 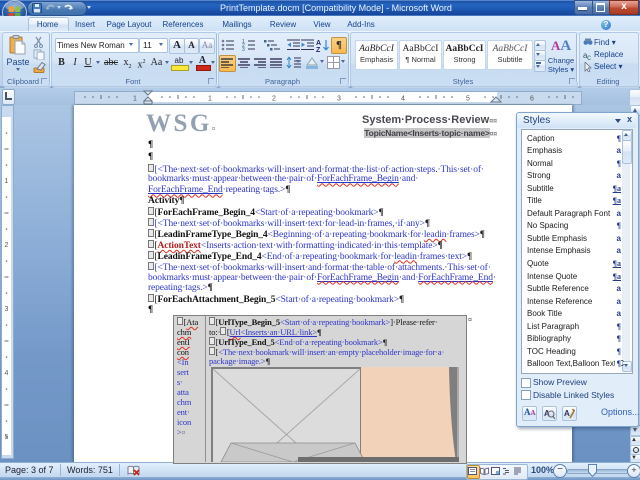 I want to click on svg-text: c, so click(x=589, y=56).